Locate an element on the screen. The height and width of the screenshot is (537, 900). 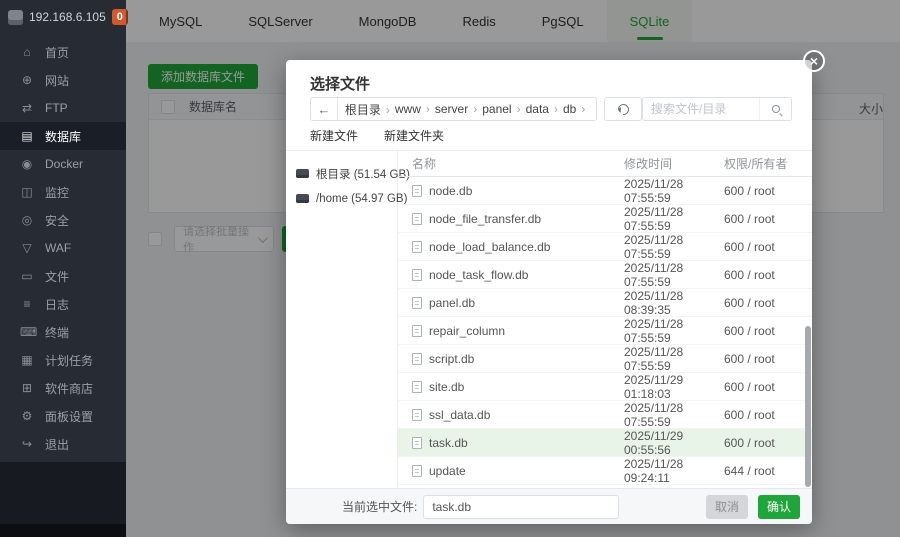
breadcrumb-item: data is located at coordinates (544, 109).